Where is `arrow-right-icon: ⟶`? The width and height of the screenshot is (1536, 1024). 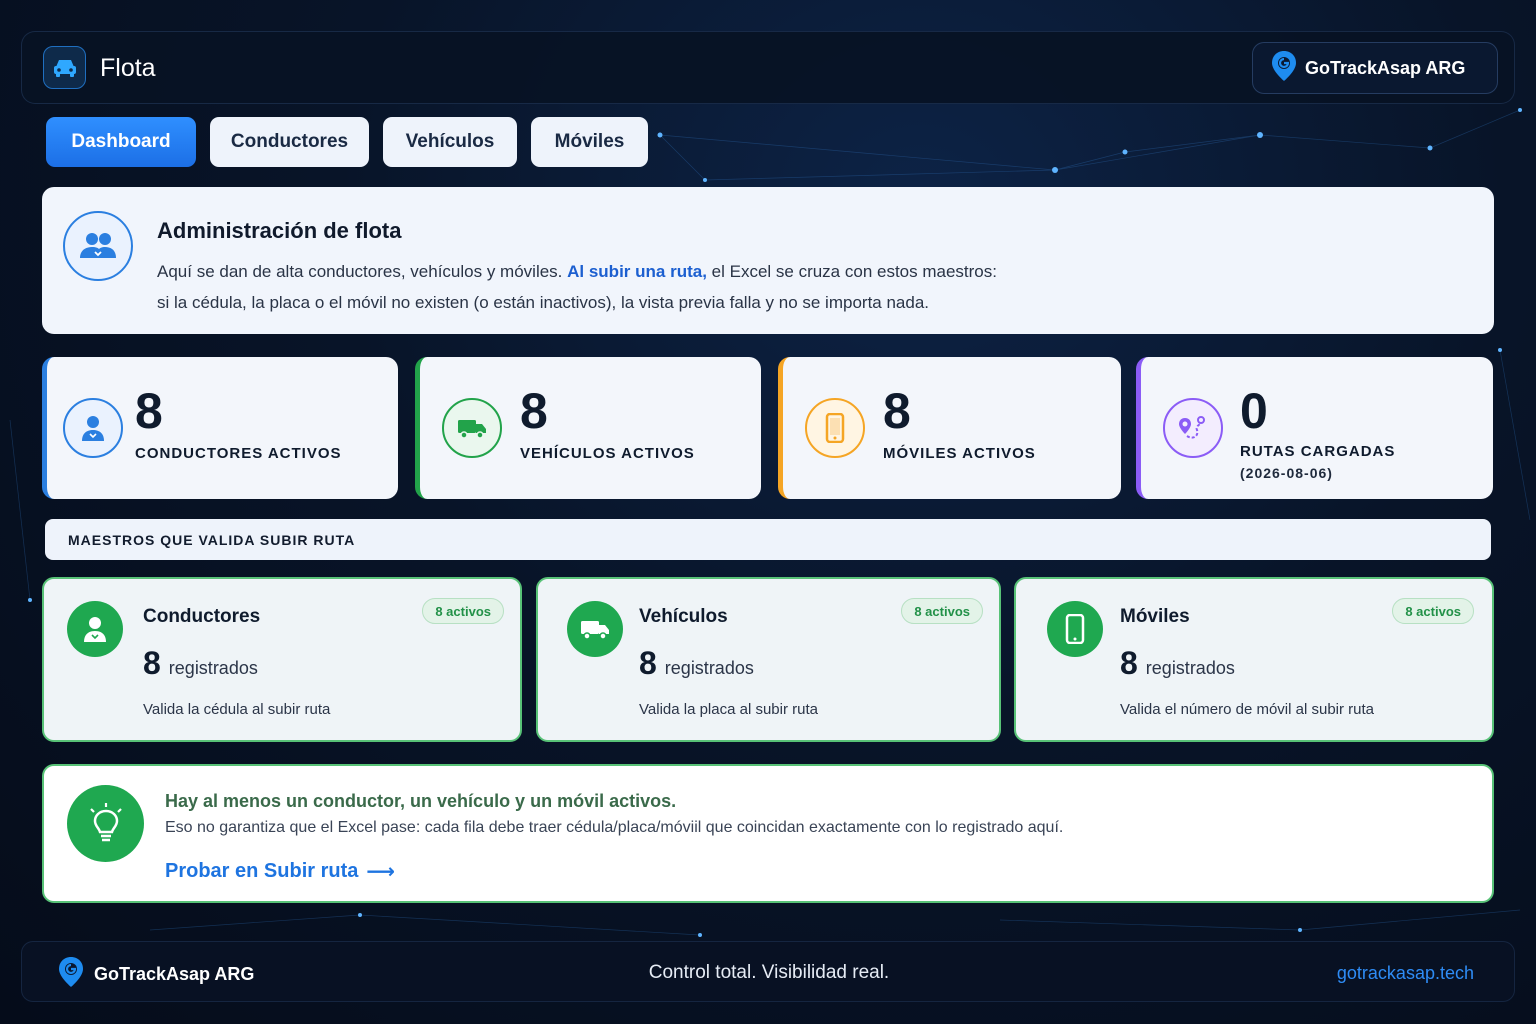 arrow-right-icon: ⟶ is located at coordinates (381, 872).